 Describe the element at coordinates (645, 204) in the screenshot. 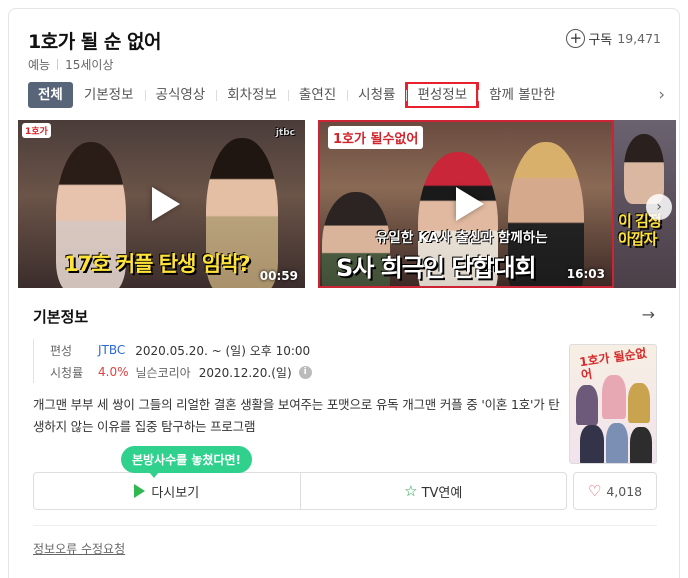

I see `video-thumbnail-3: 이 김정 아깝자 ›` at that location.